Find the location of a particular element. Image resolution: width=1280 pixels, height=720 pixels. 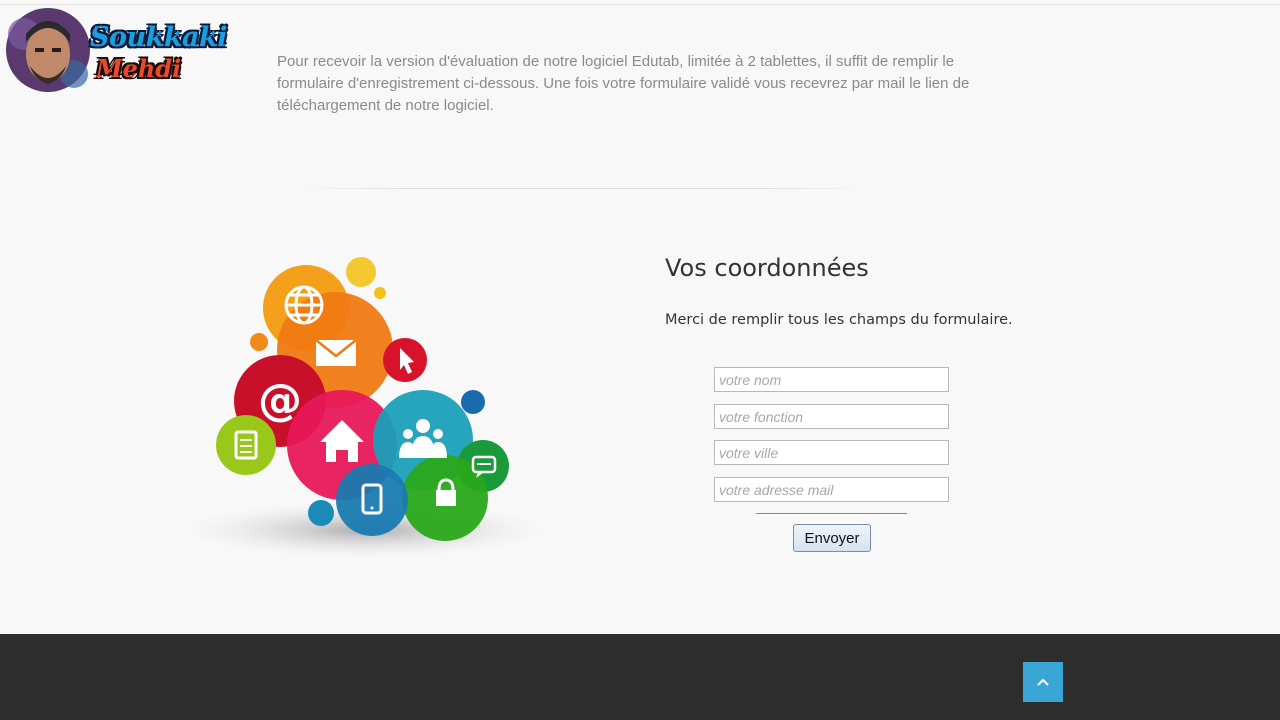

chevron-up-icon is located at coordinates (1043, 682).